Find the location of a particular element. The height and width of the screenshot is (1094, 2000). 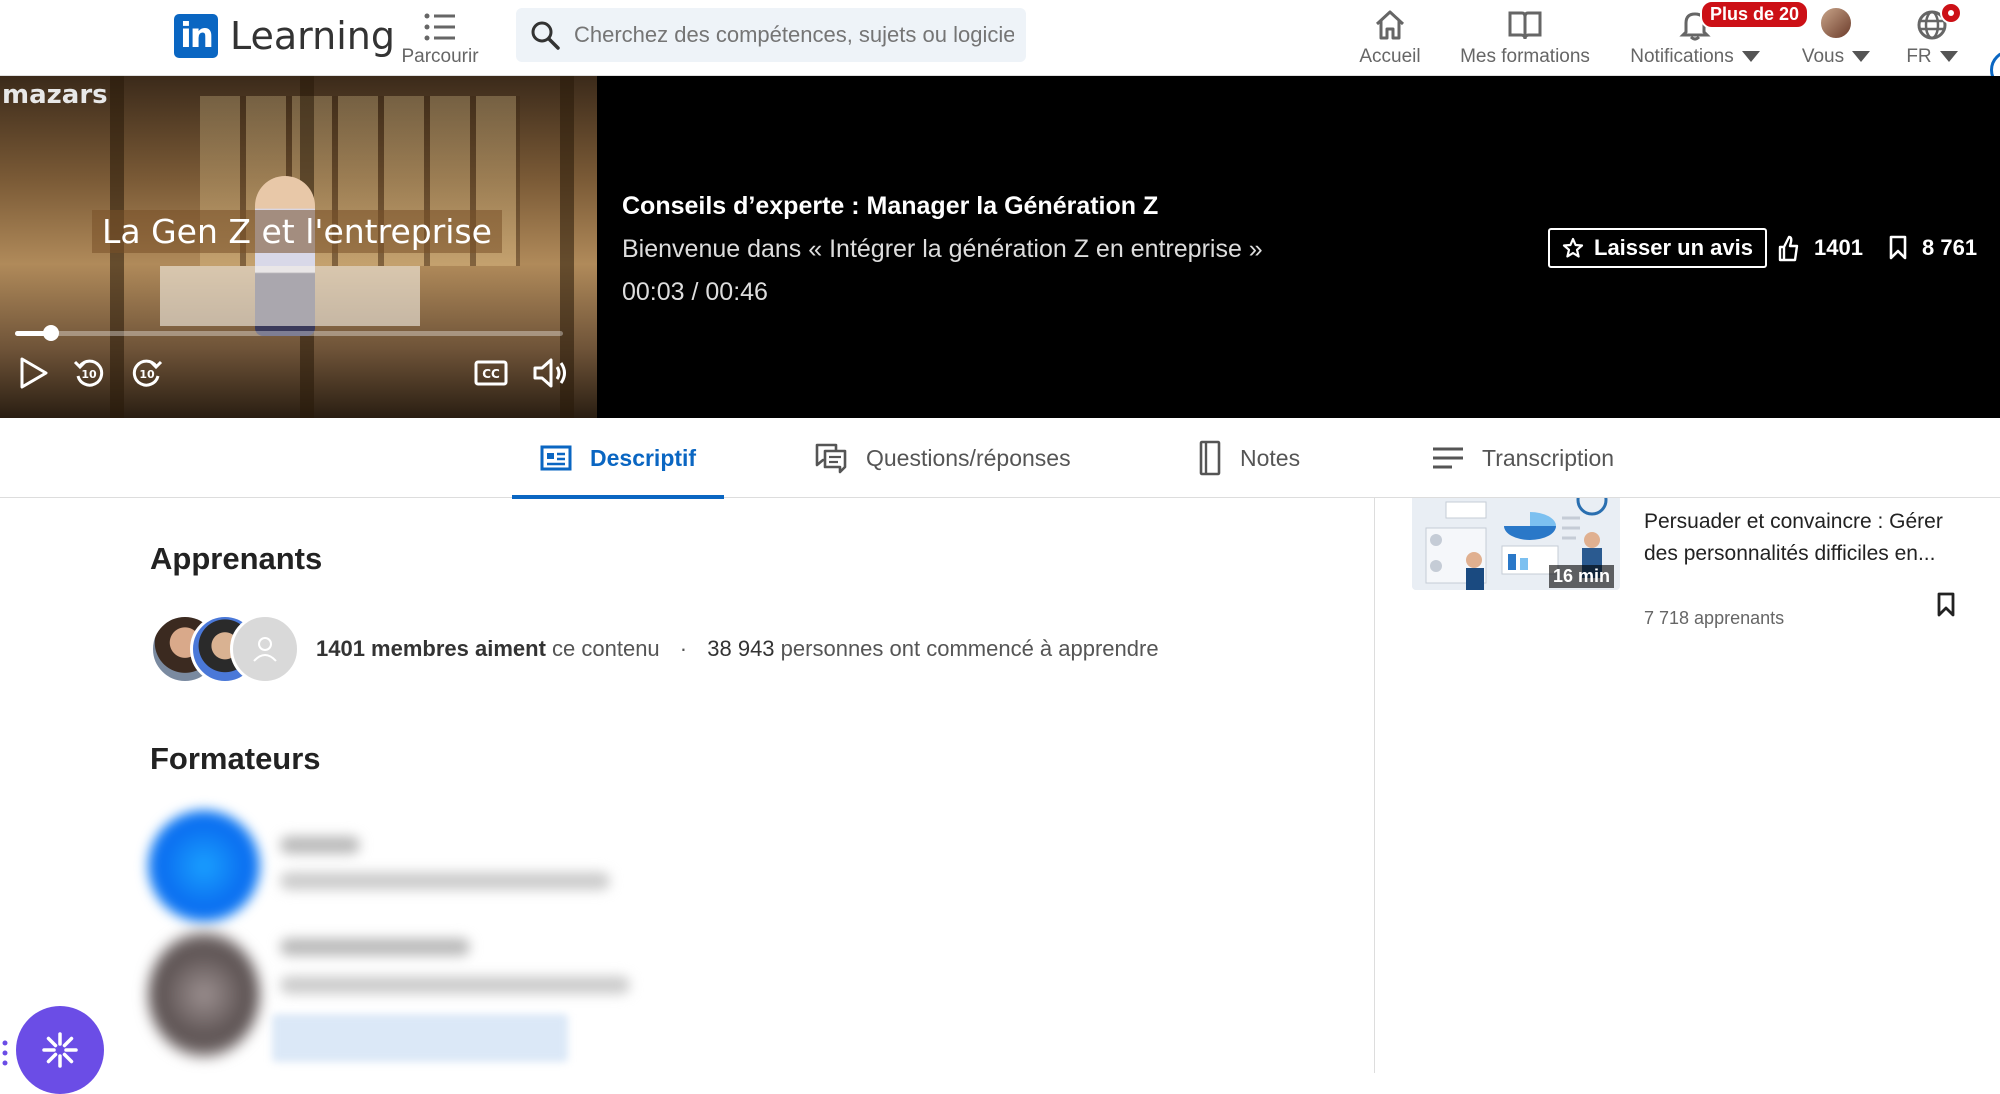

nav-notifications-label: Notifications is located at coordinates (1695, 57).